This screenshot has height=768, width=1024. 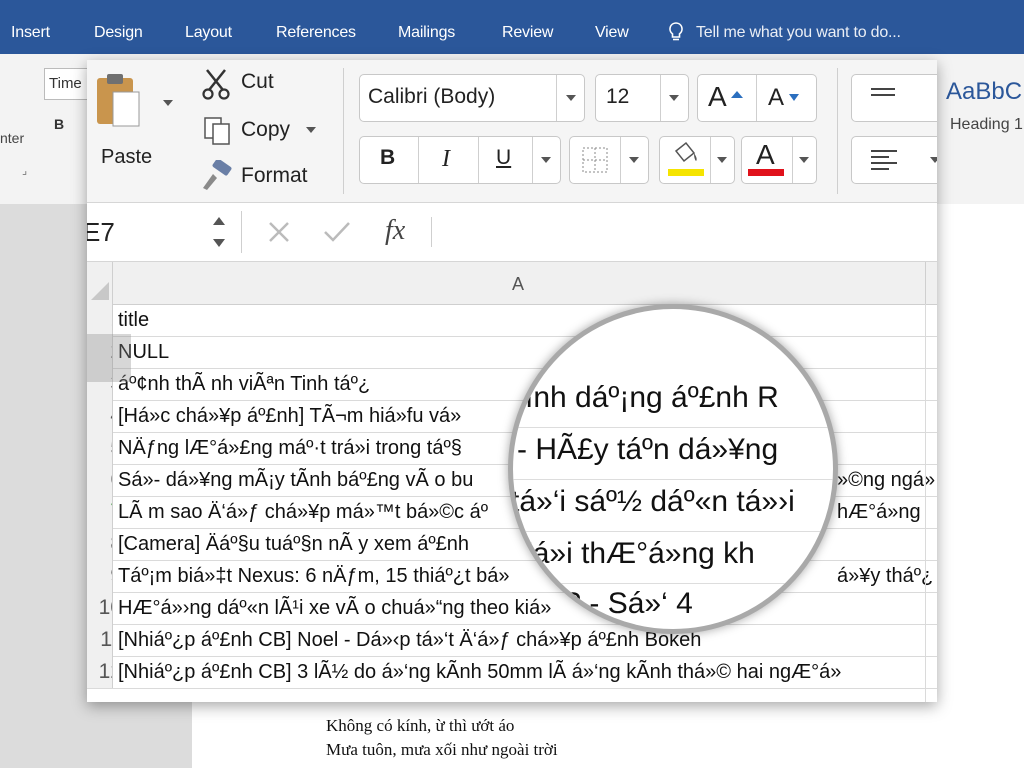 What do you see at coordinates (316, 33) in the screenshot?
I see `tab-references: References` at bounding box center [316, 33].